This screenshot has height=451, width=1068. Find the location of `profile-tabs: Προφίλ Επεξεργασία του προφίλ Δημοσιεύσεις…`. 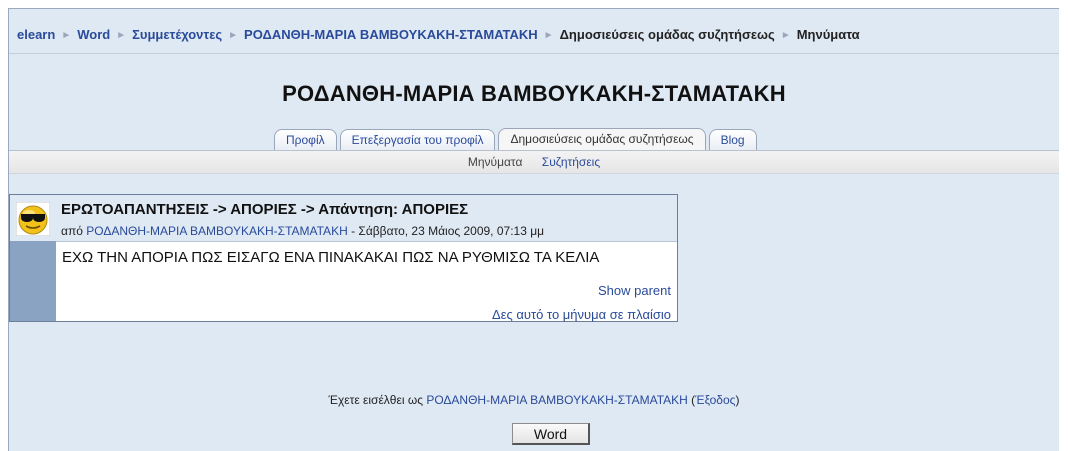

profile-tabs: Προφίλ Επεξεργασία του προφίλ Δημοσιεύσεις… is located at coordinates (517, 139).